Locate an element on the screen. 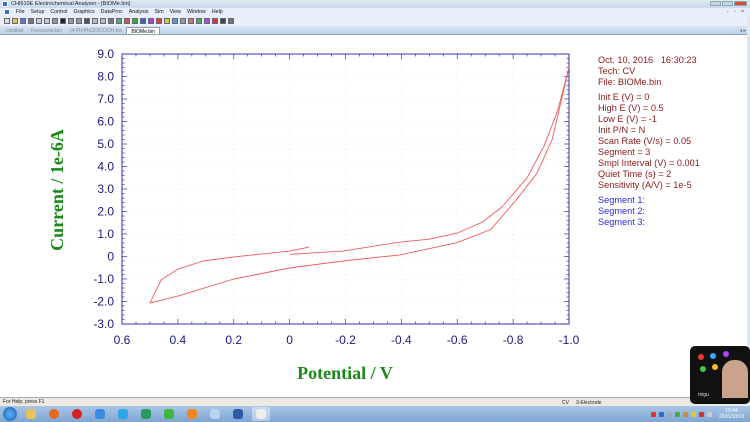  y-tick-label: 3.0 is located at coordinates (105, 189).